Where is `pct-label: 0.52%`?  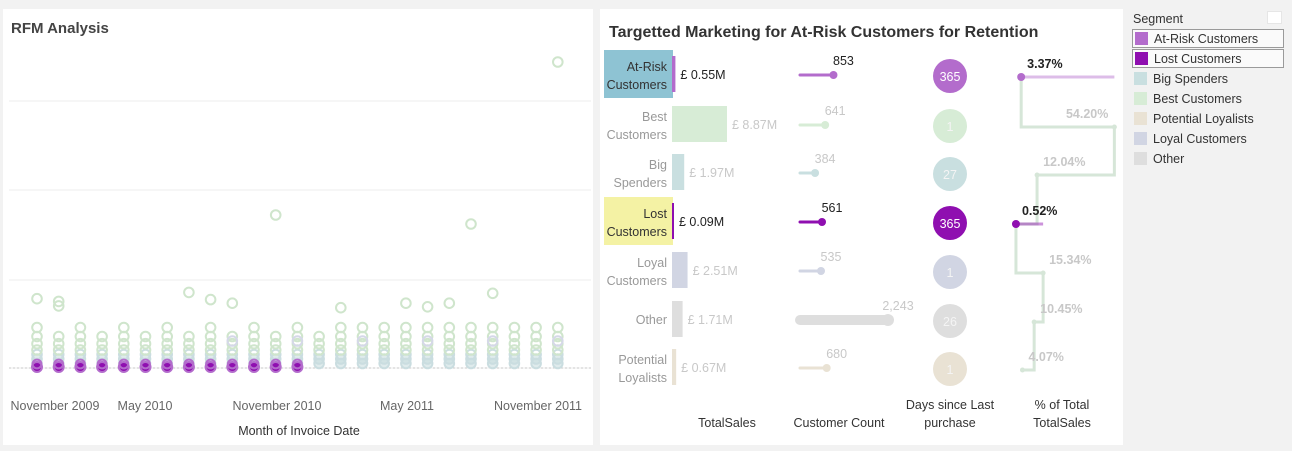
pct-label: 0.52% is located at coordinates (1039, 211).